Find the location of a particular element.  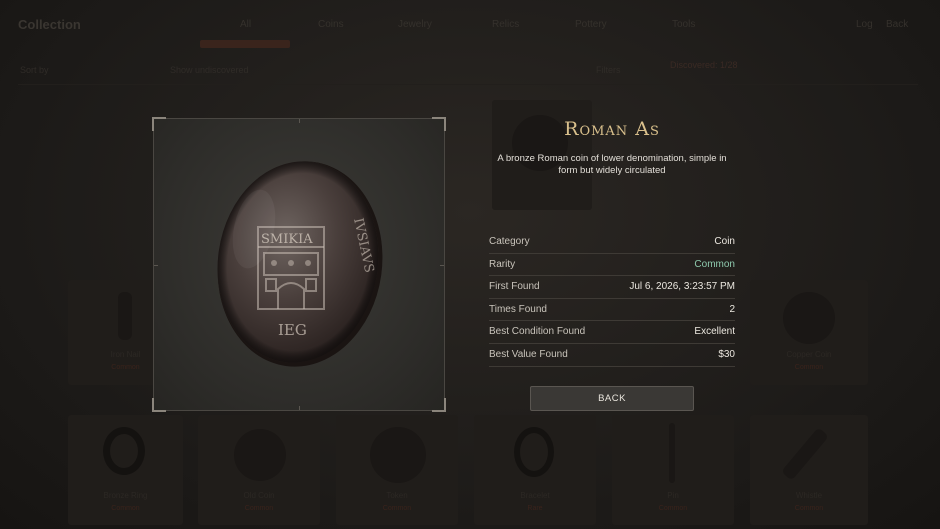

stat-row-best-value: Best Value Found $30 is located at coordinates (612, 355).